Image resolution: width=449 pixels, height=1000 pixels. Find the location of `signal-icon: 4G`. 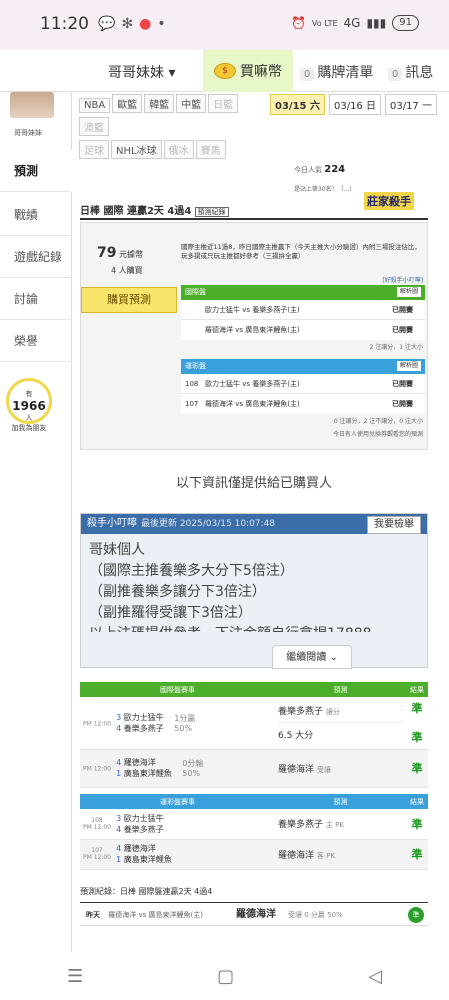

signal-icon: 4G is located at coordinates (352, 23).